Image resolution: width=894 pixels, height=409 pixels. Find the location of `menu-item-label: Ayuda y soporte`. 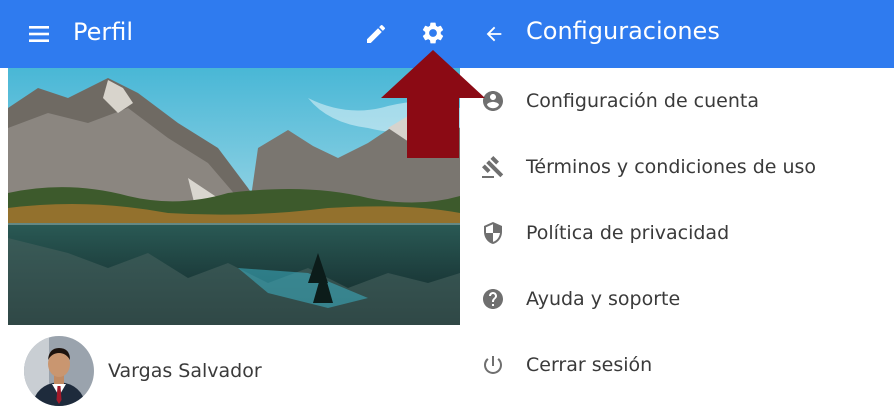

menu-item-label: Ayuda y soporte is located at coordinates (603, 299).